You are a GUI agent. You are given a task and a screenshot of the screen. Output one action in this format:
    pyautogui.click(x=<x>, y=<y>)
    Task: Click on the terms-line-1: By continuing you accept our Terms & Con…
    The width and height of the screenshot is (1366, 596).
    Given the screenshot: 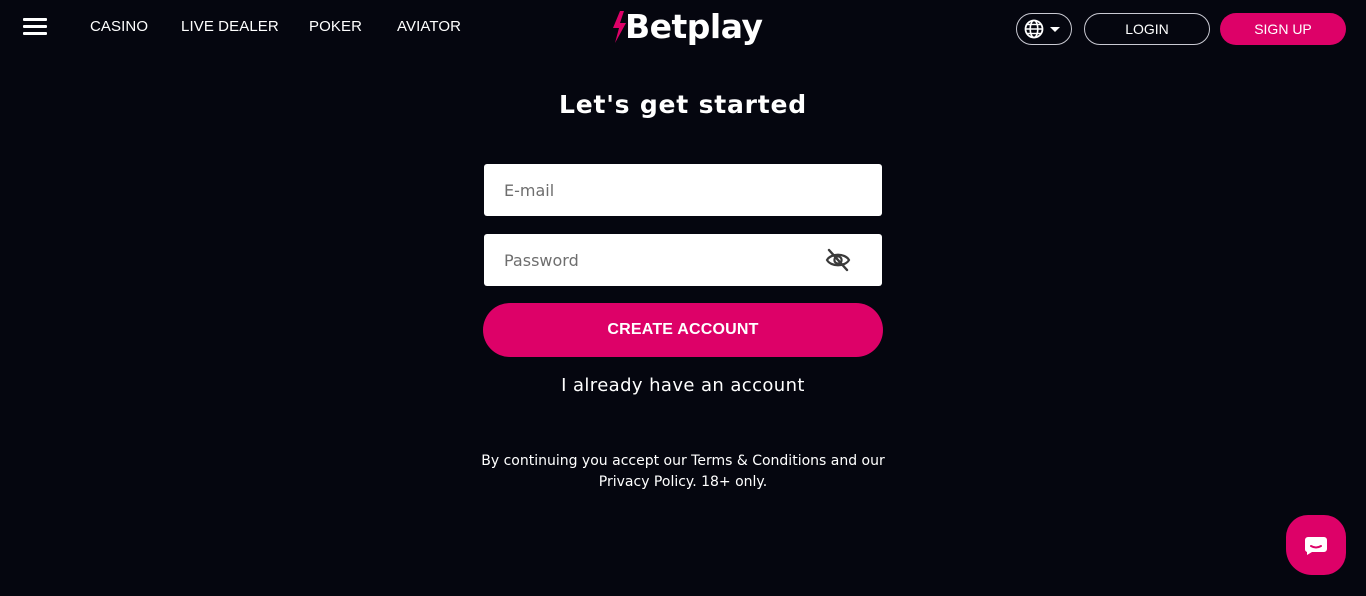 What is the action you would take?
    pyautogui.click(x=683, y=461)
    